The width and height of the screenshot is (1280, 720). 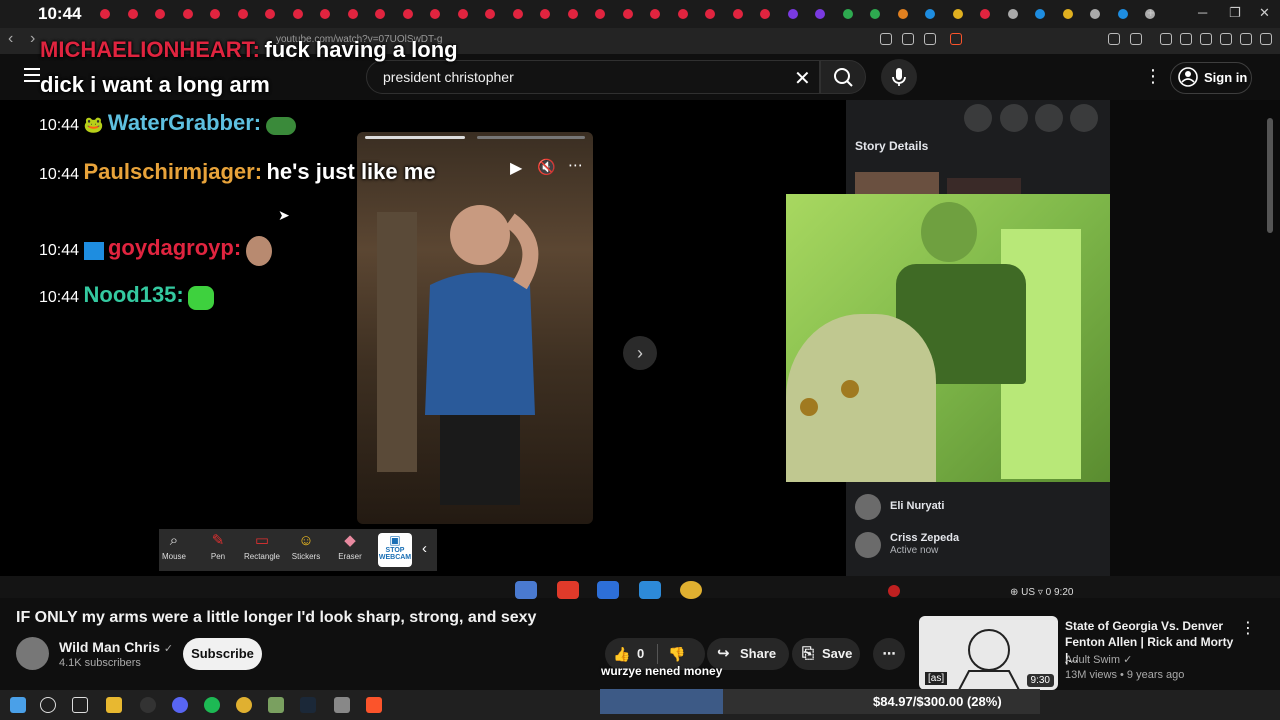 What do you see at coordinates (826, 654) in the screenshot?
I see `save-button: ⎘ Save` at bounding box center [826, 654].